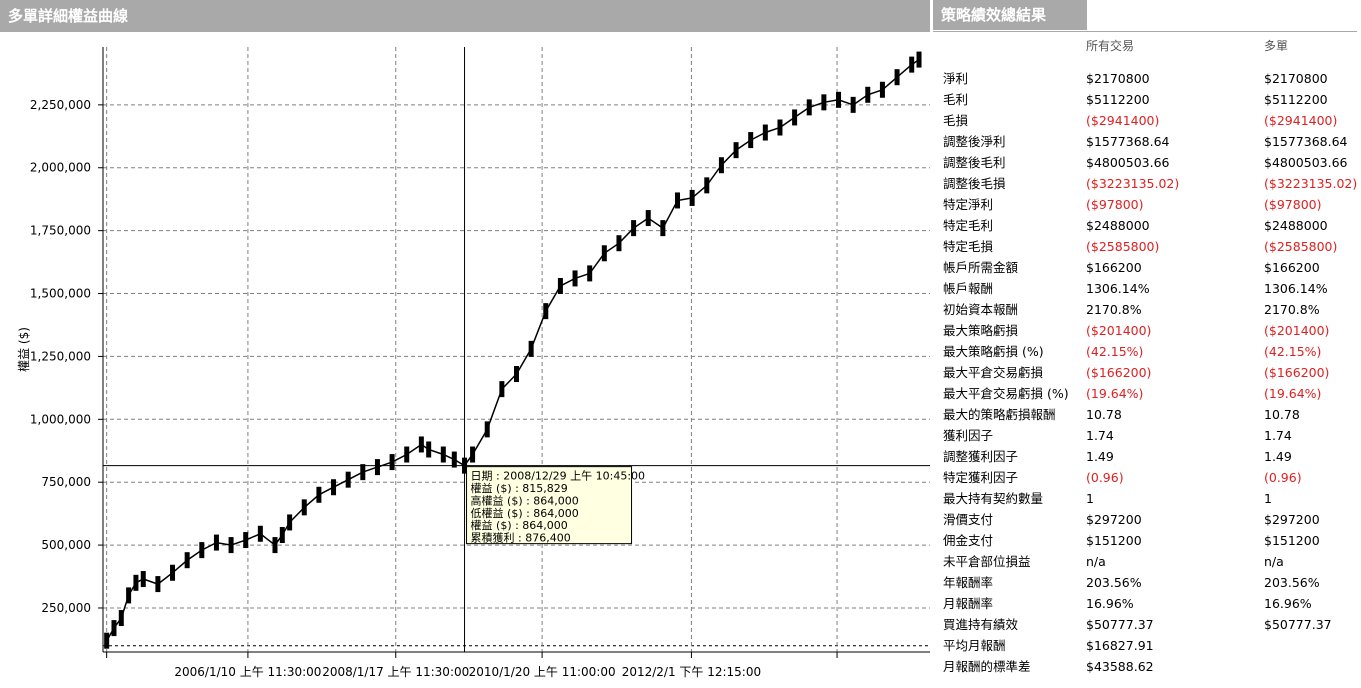 The height and width of the screenshot is (688, 1361). What do you see at coordinates (1296, 99) in the screenshot?
I see `metric-value-long: $5112200` at bounding box center [1296, 99].